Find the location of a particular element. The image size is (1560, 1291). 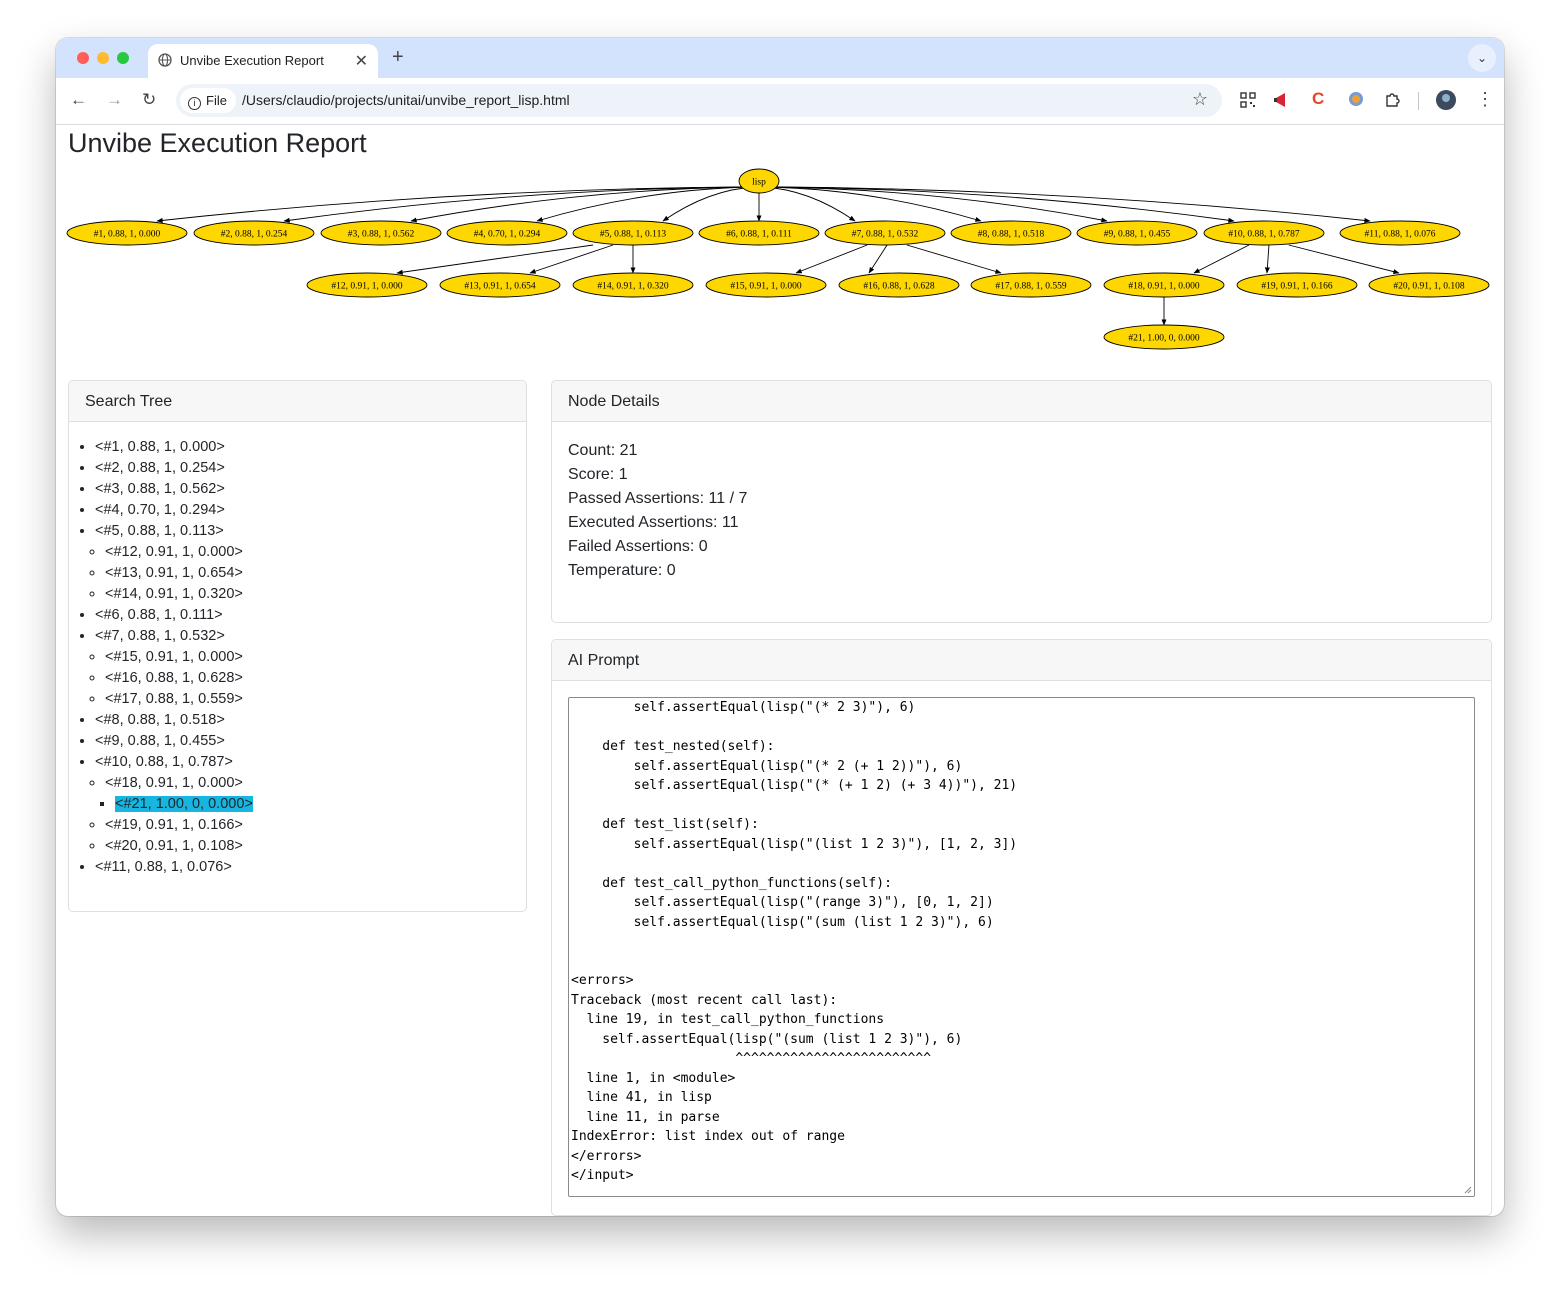

tree-item: <#5, 0.88, 1, 0.113> is located at coordinates (310, 531).